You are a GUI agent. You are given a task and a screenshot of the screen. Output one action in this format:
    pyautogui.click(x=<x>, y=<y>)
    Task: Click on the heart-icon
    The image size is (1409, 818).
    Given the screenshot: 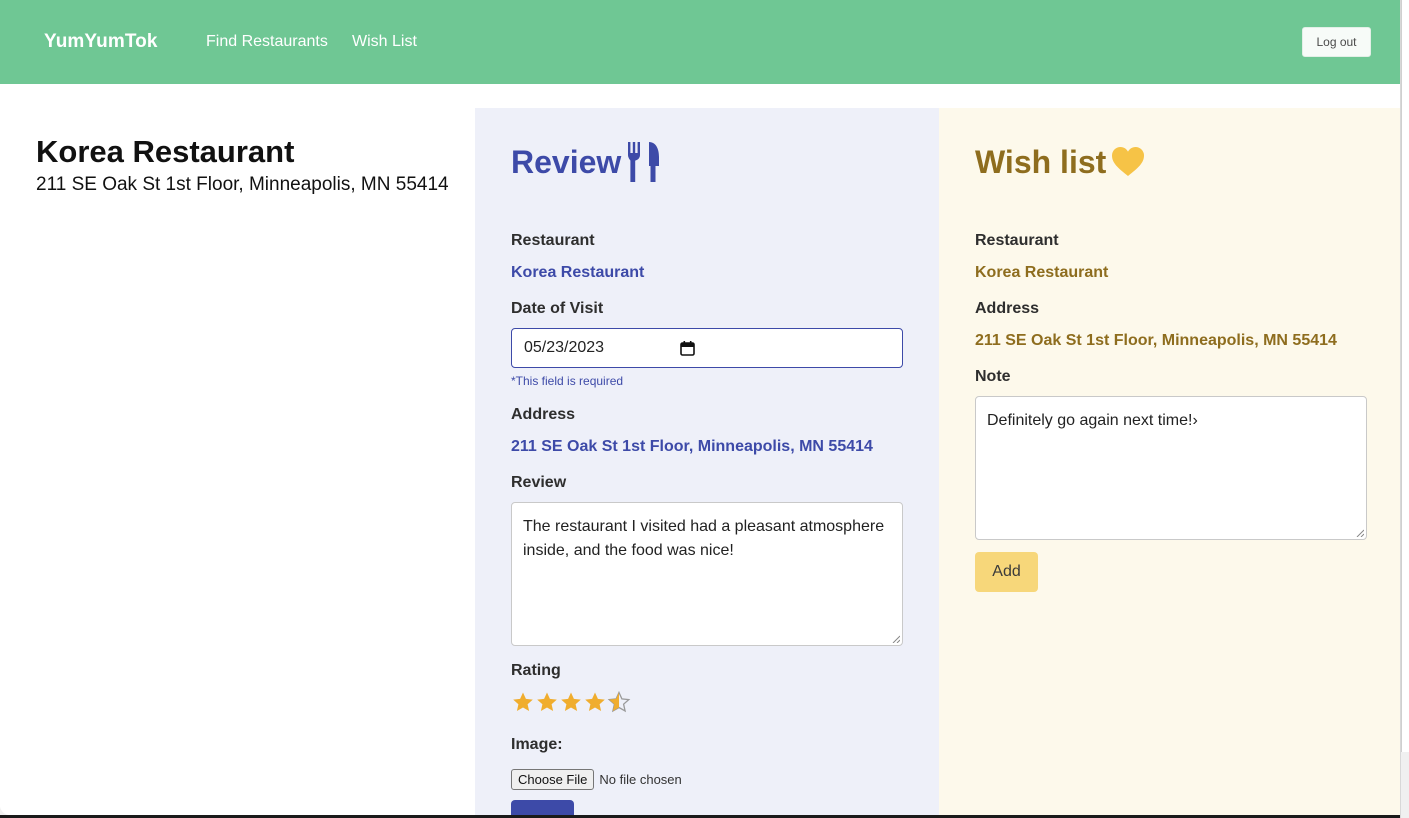 What is the action you would take?
    pyautogui.click(x=1128, y=161)
    